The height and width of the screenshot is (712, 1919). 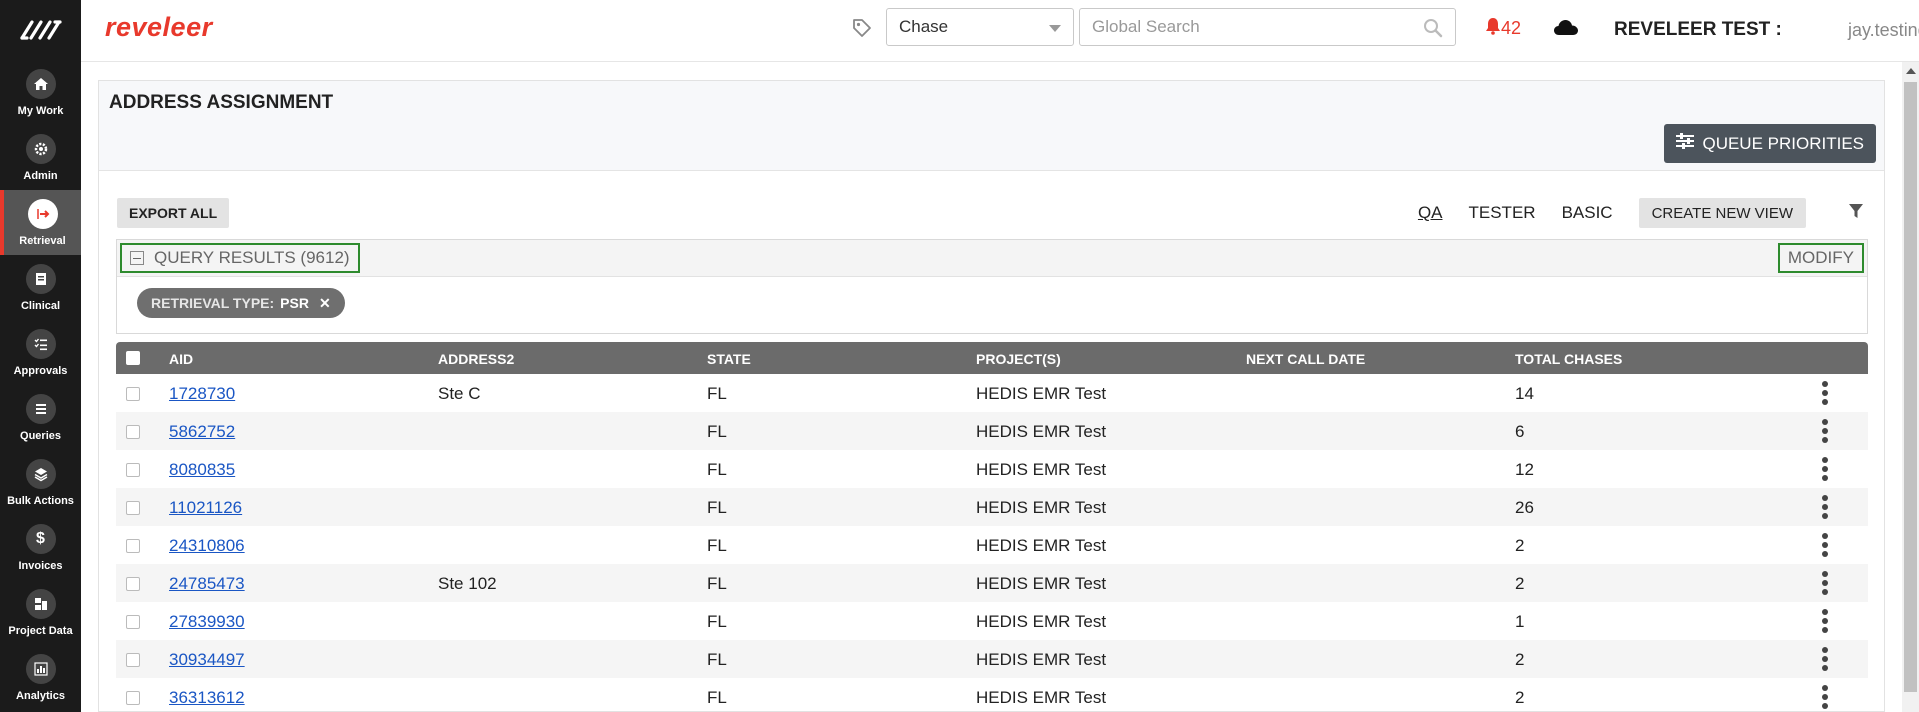 What do you see at coordinates (1524, 507) in the screenshot?
I see `row-total-chases: 26` at bounding box center [1524, 507].